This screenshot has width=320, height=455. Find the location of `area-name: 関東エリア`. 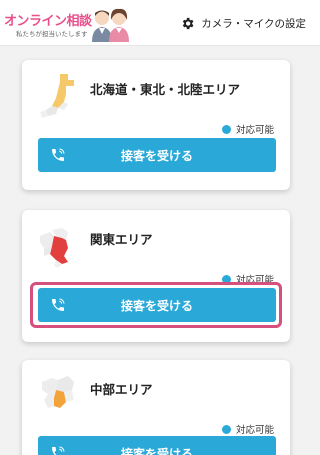

area-name: 関東エリア is located at coordinates (121, 239).